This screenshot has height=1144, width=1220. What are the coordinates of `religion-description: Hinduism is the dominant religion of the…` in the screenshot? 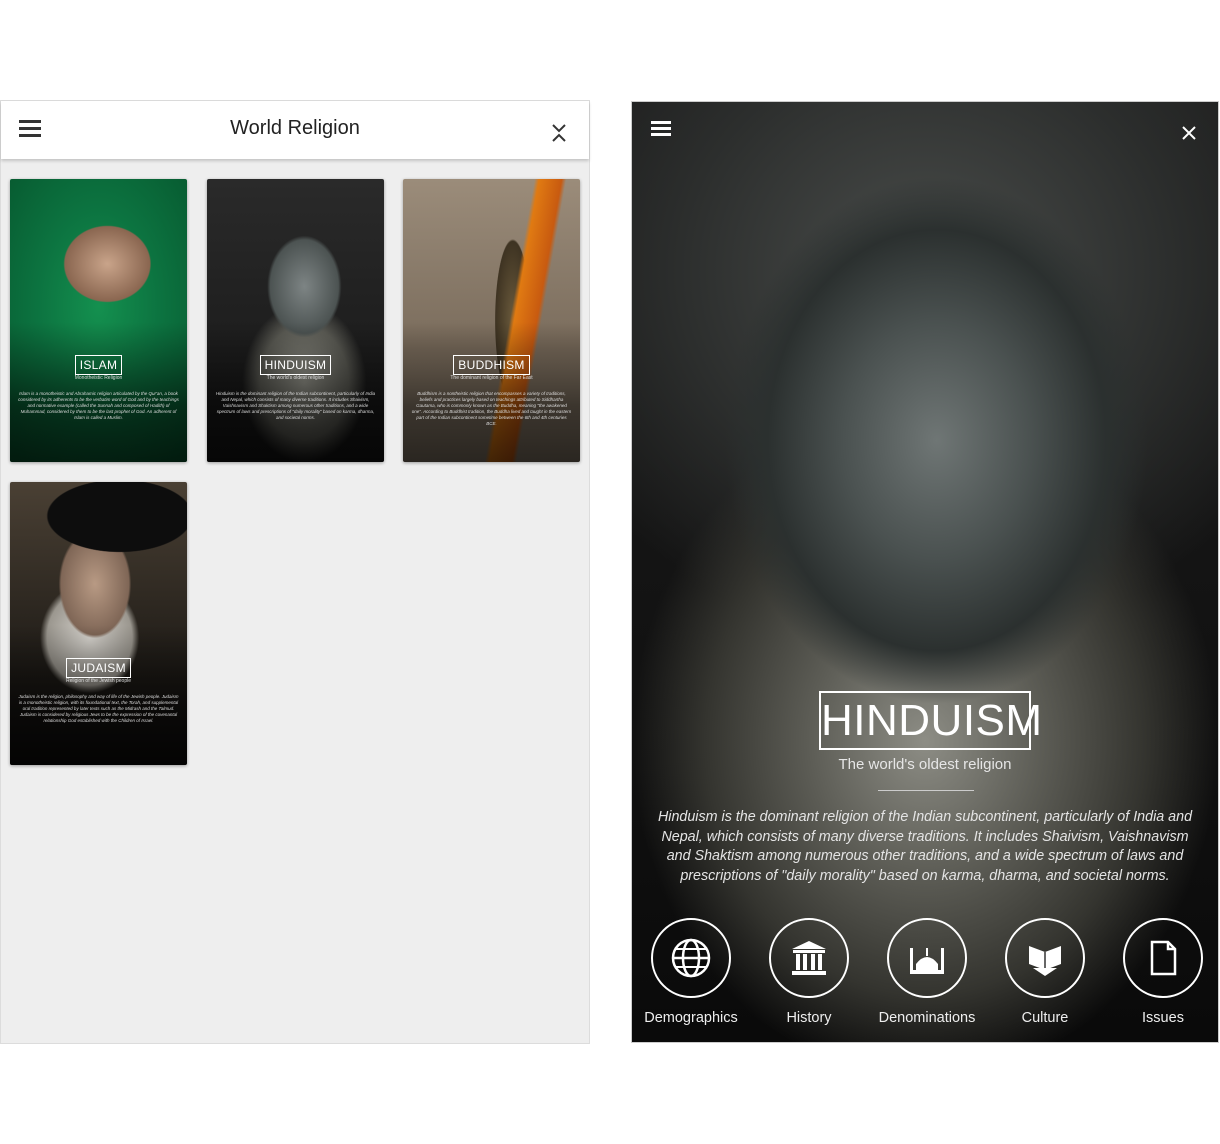 It's located at (925, 846).